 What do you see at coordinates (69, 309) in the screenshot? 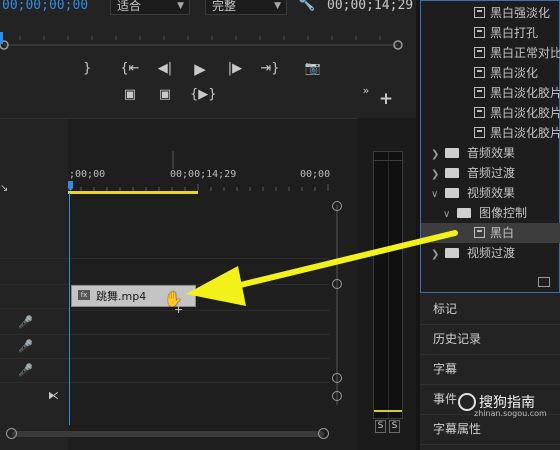
I see `playhead-line` at bounding box center [69, 309].